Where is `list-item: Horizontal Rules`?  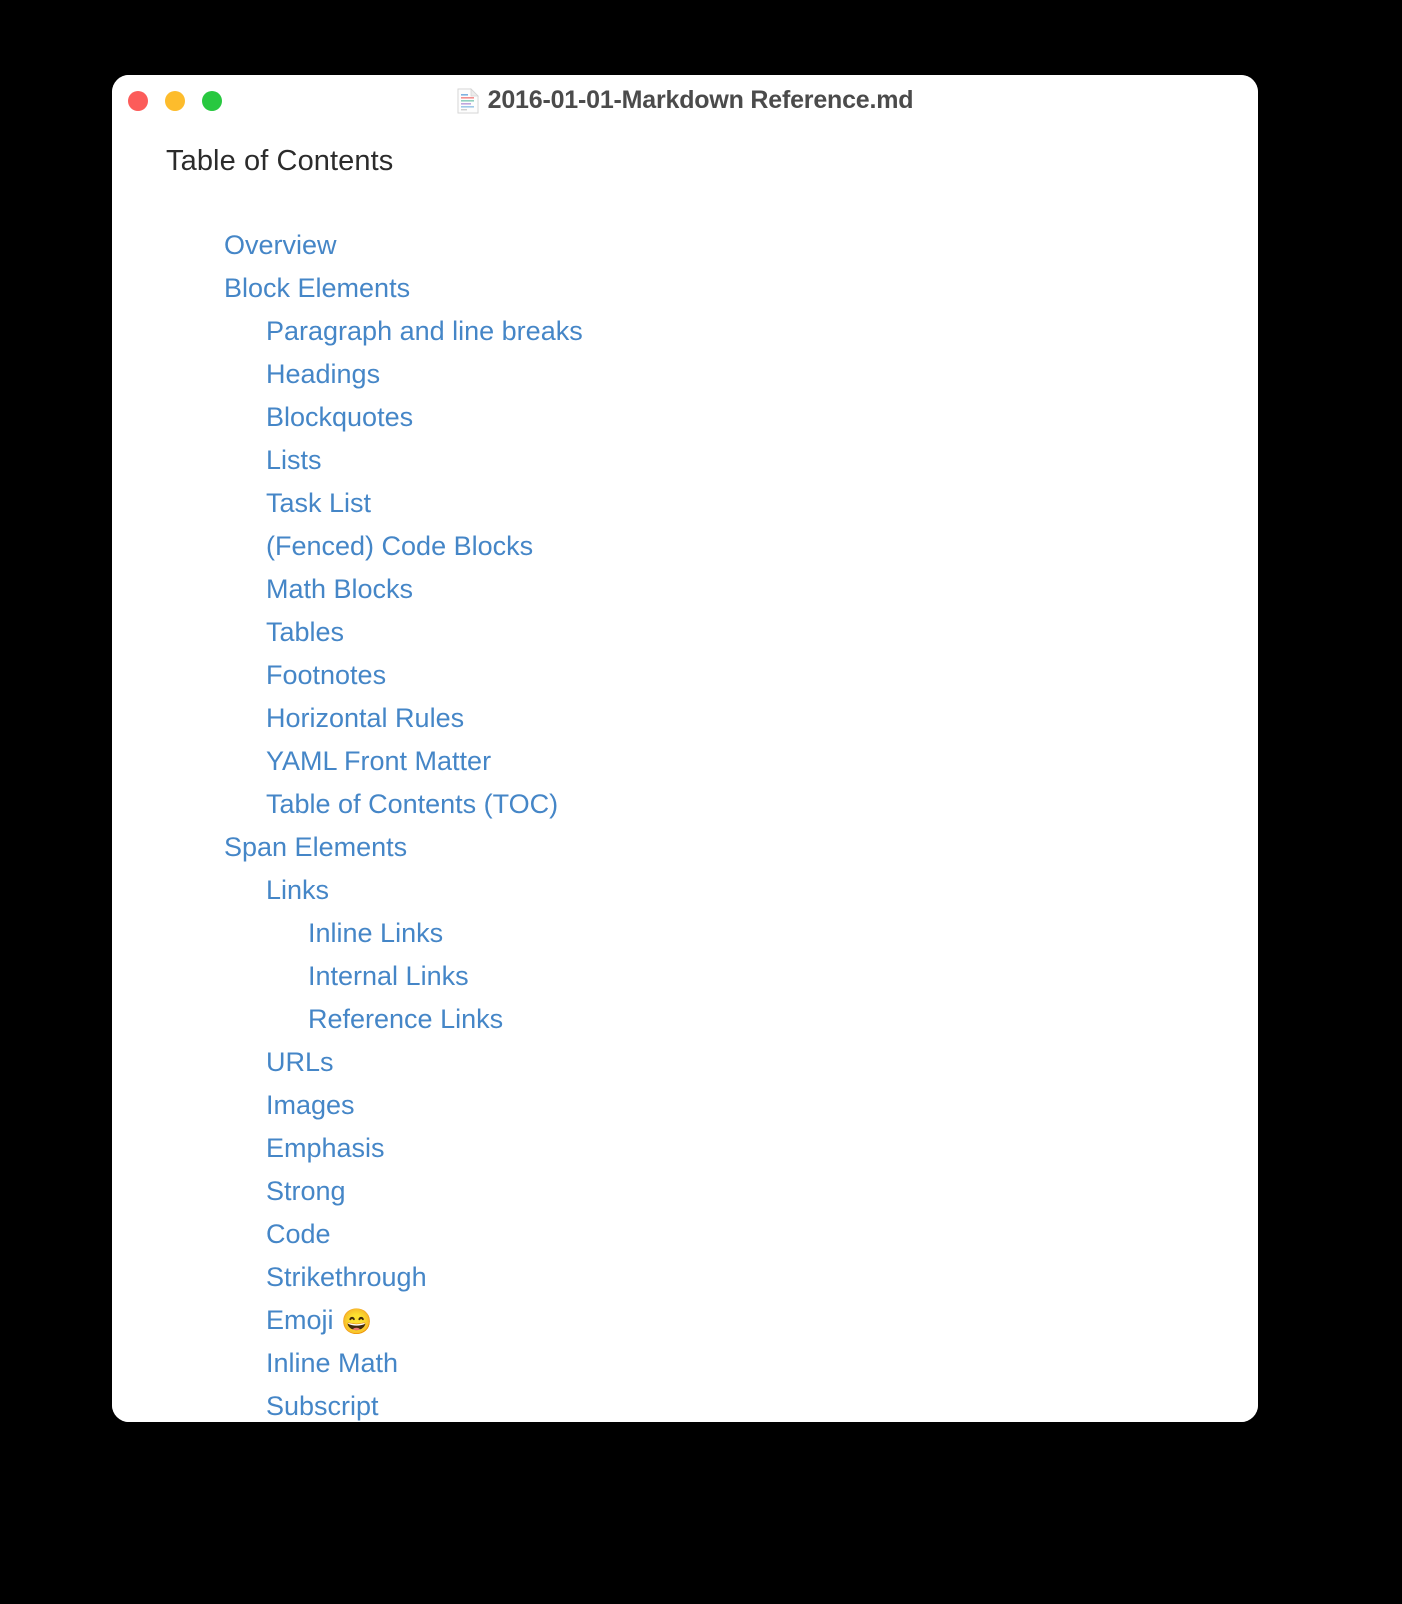
list-item: Horizontal Rules is located at coordinates (685, 718).